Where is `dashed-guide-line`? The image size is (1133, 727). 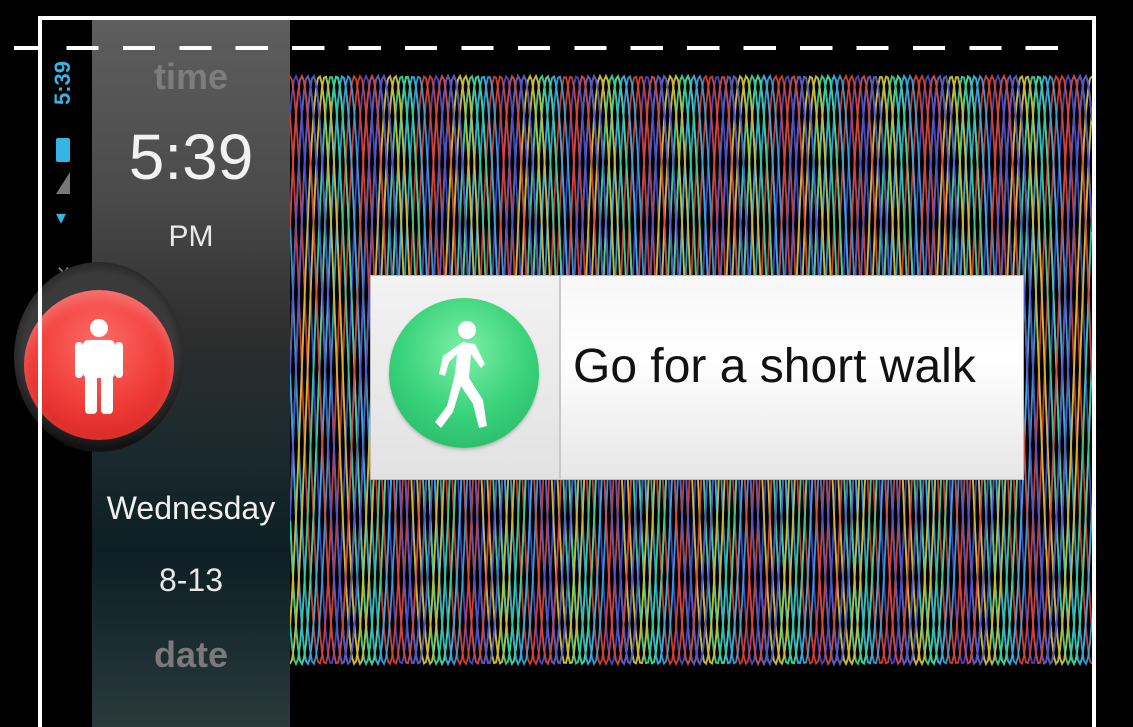
dashed-guide-line is located at coordinates (537, 48).